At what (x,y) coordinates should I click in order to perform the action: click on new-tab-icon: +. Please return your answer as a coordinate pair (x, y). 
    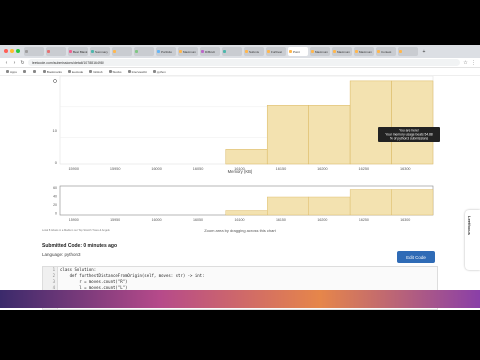
    Looking at the image, I should click on (424, 51).